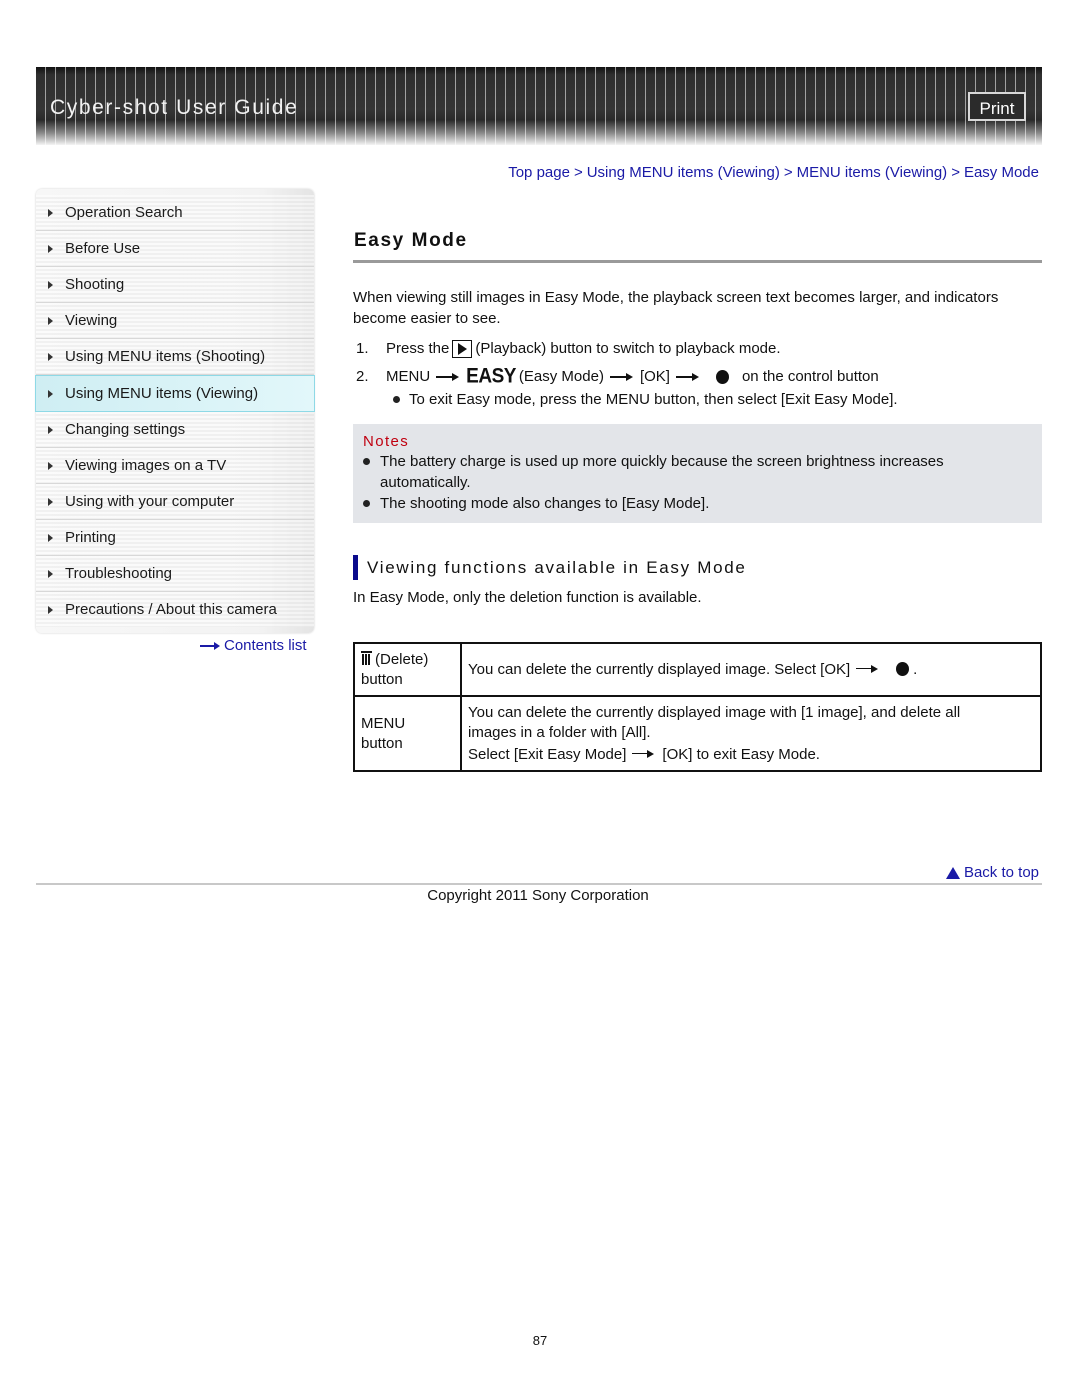 The height and width of the screenshot is (1397, 1080). I want to click on copyright: Copyright 2011 Sony Corporation, so click(538, 895).